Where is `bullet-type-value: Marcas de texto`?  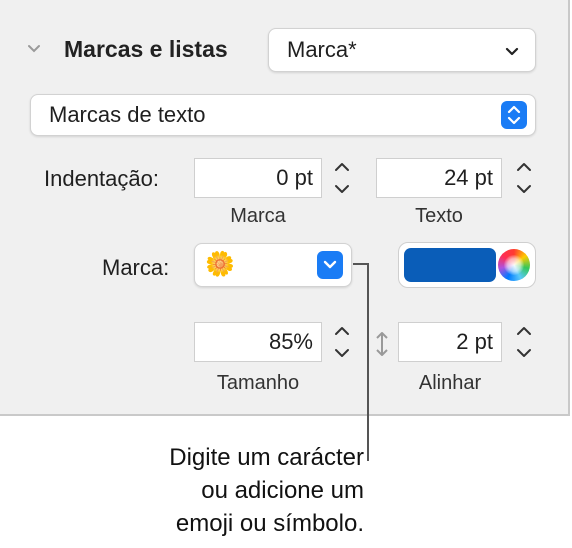 bullet-type-value: Marcas de texto is located at coordinates (127, 114).